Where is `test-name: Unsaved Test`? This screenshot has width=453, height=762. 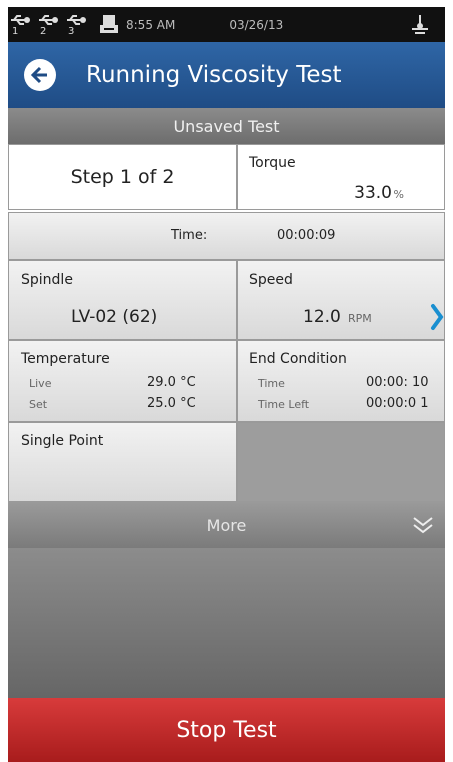
test-name: Unsaved Test is located at coordinates (226, 126).